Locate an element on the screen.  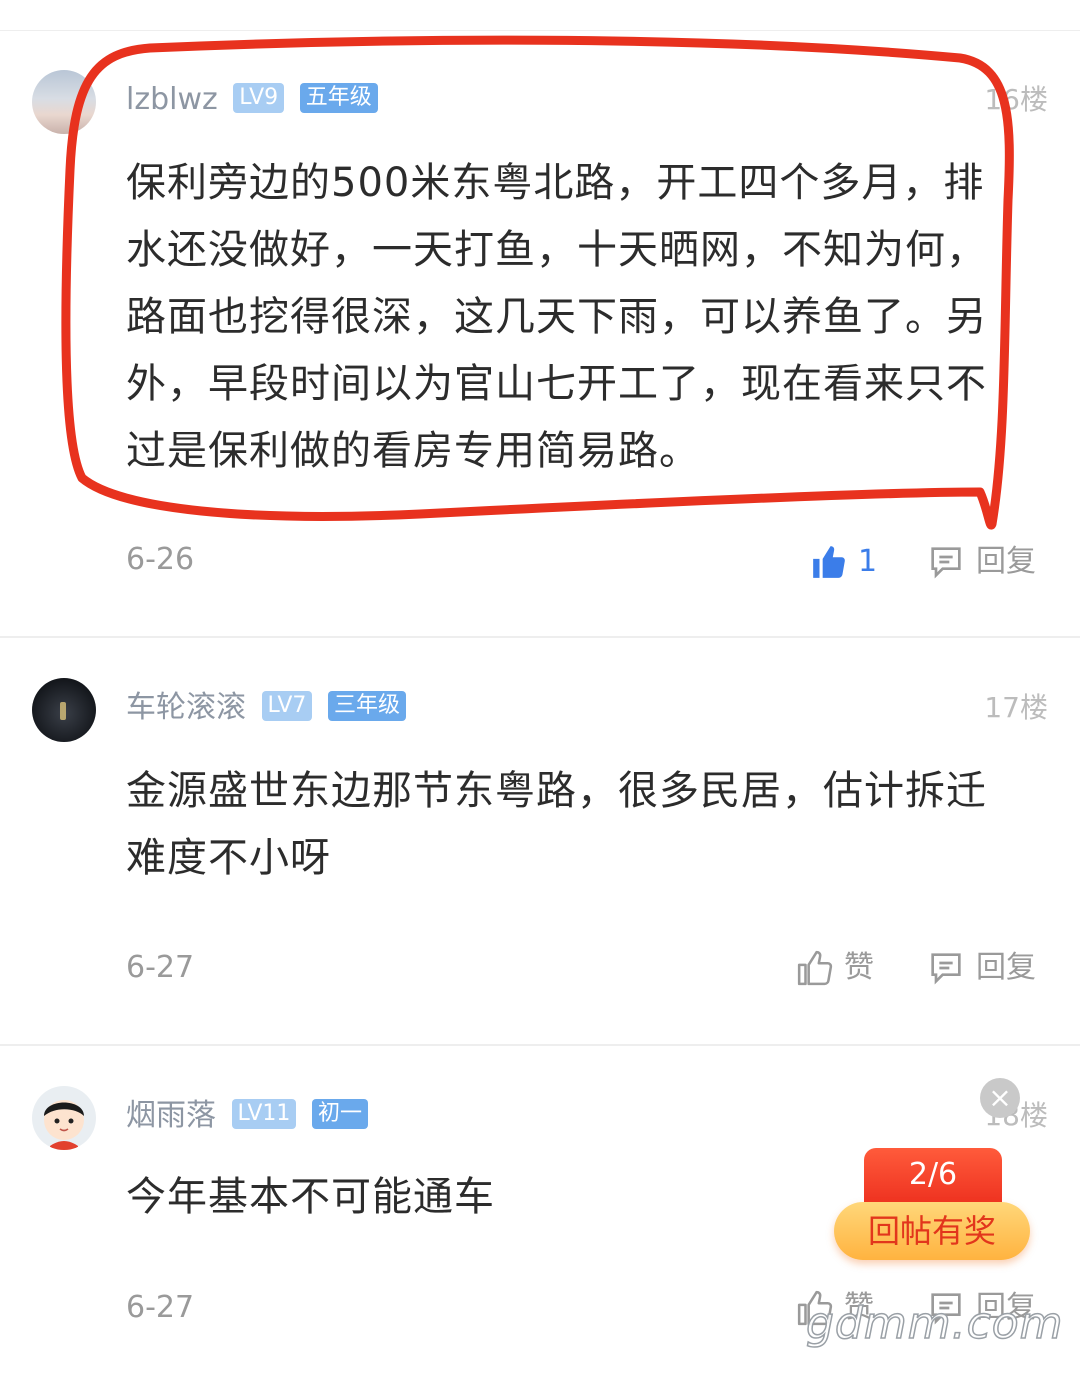
thumbs-up-filled-icon is located at coordinates (829, 562).